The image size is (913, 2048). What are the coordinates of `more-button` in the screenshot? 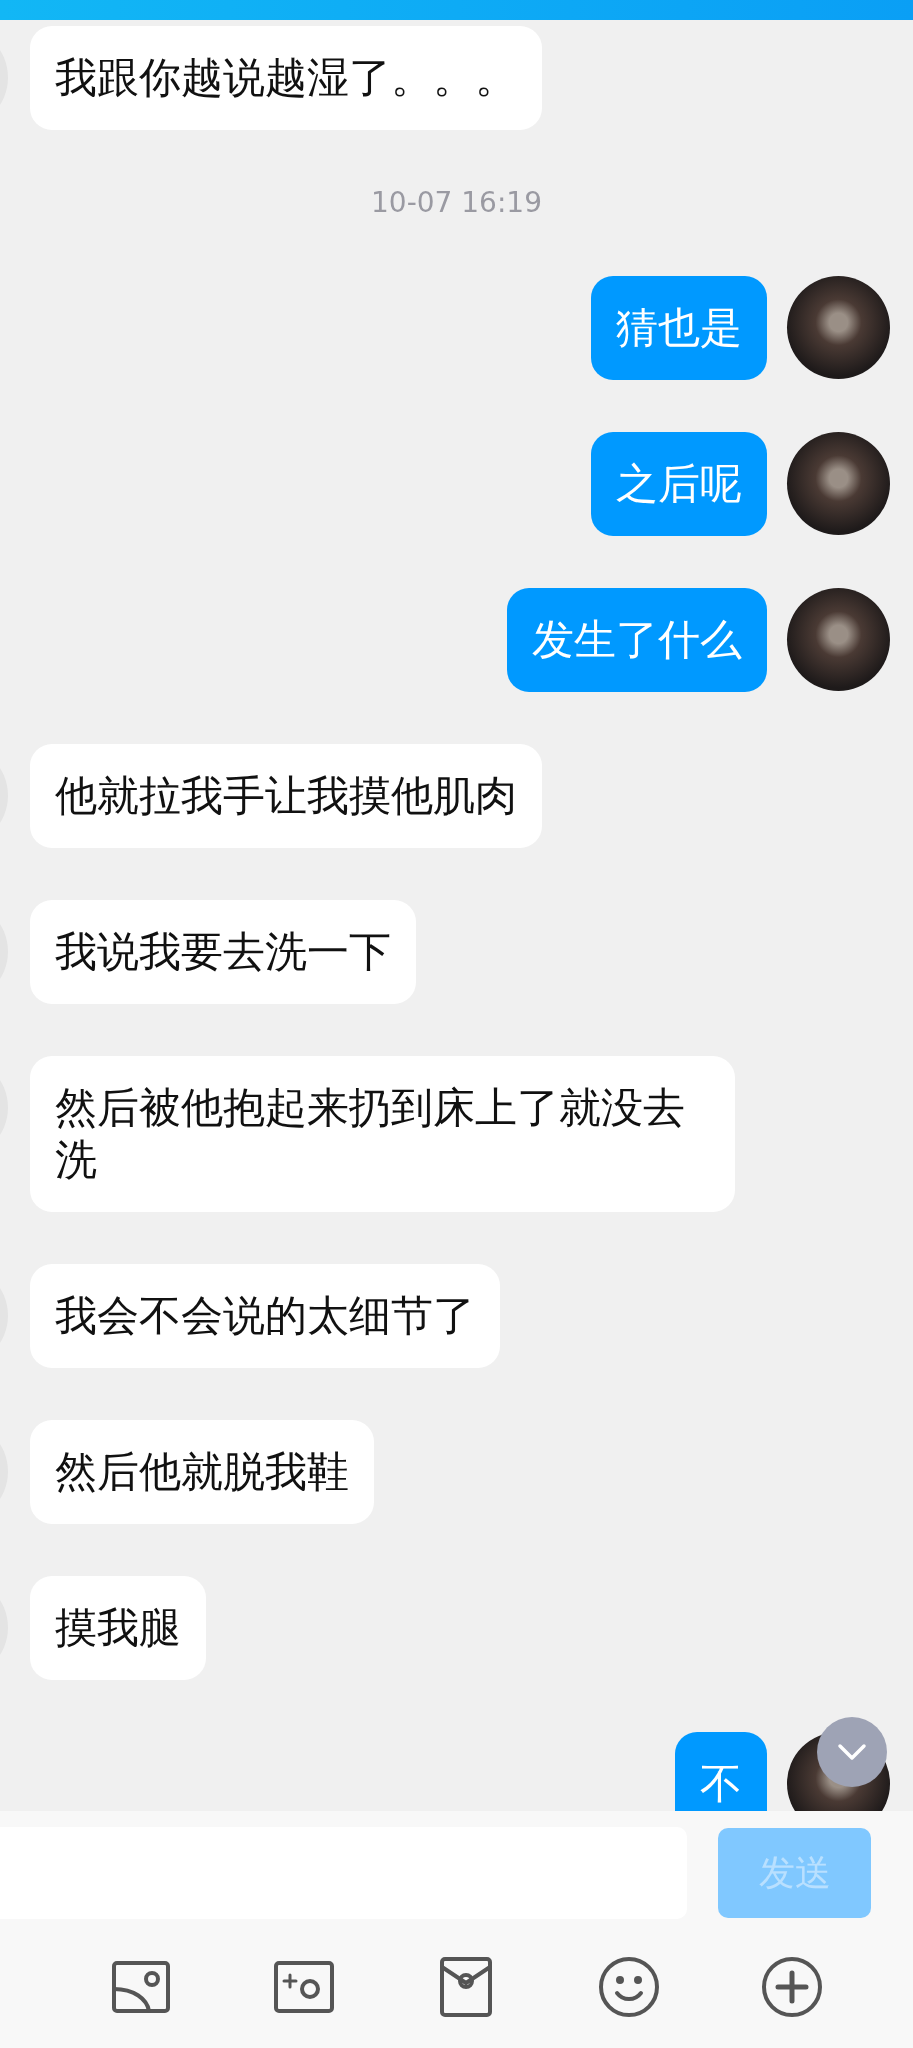 It's located at (791, 1986).